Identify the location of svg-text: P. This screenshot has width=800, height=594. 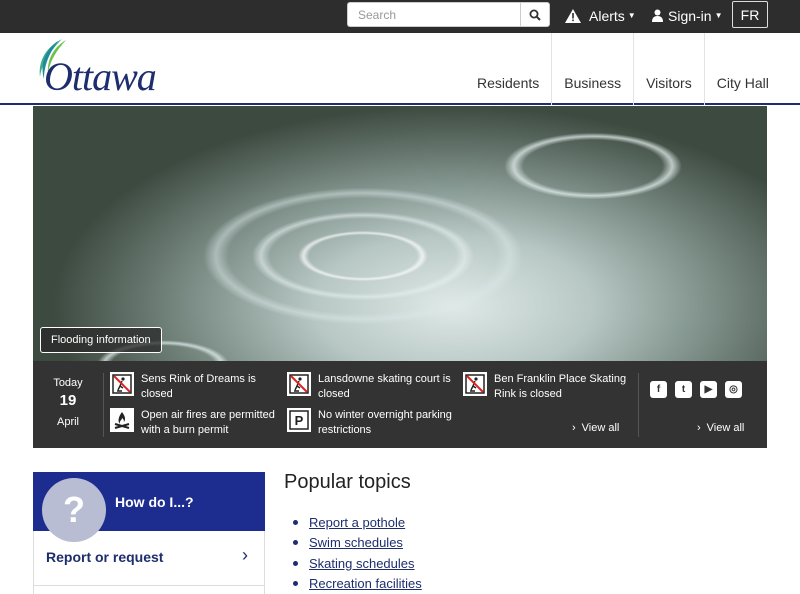
(299, 420).